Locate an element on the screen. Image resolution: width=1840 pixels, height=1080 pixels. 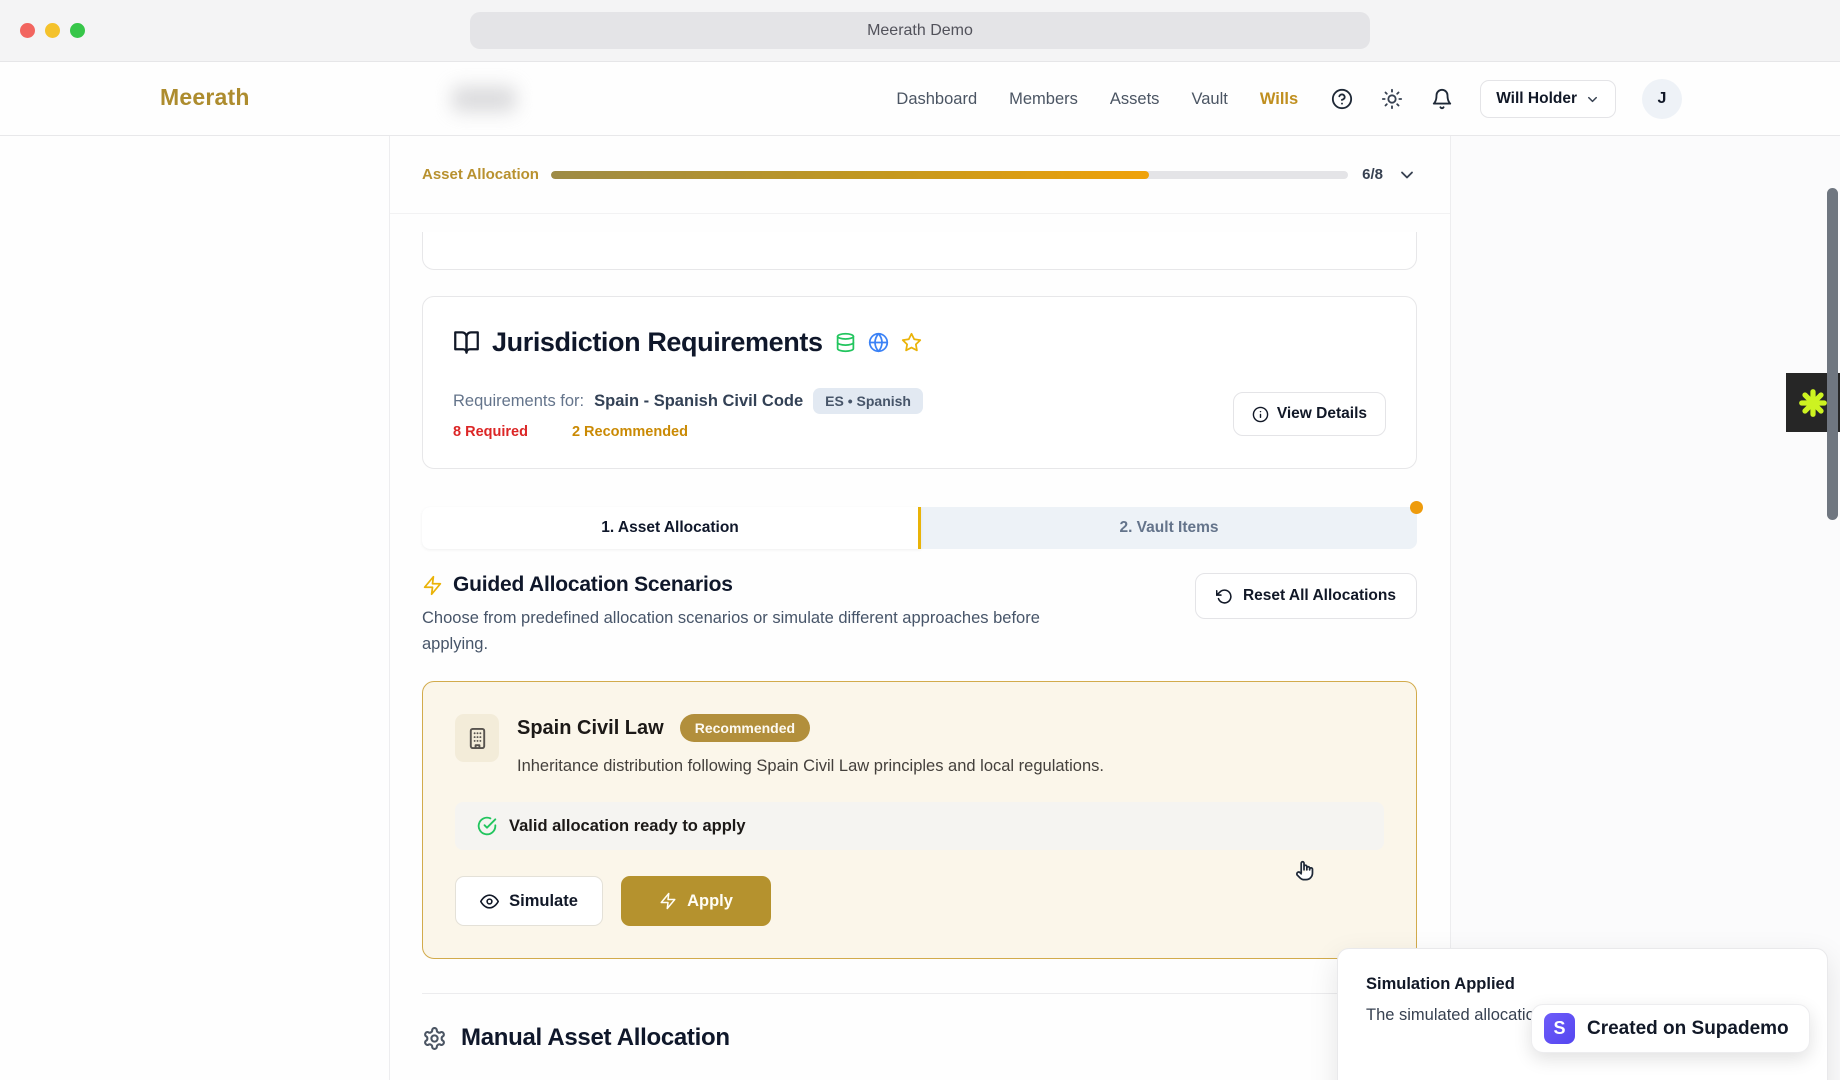
notification-dot is located at coordinates (1416, 507).